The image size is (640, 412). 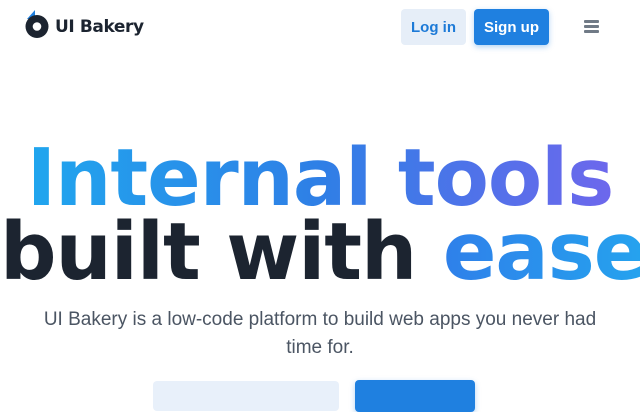 What do you see at coordinates (37, 24) in the screenshot?
I see `ui-bakery-logo-icon` at bounding box center [37, 24].